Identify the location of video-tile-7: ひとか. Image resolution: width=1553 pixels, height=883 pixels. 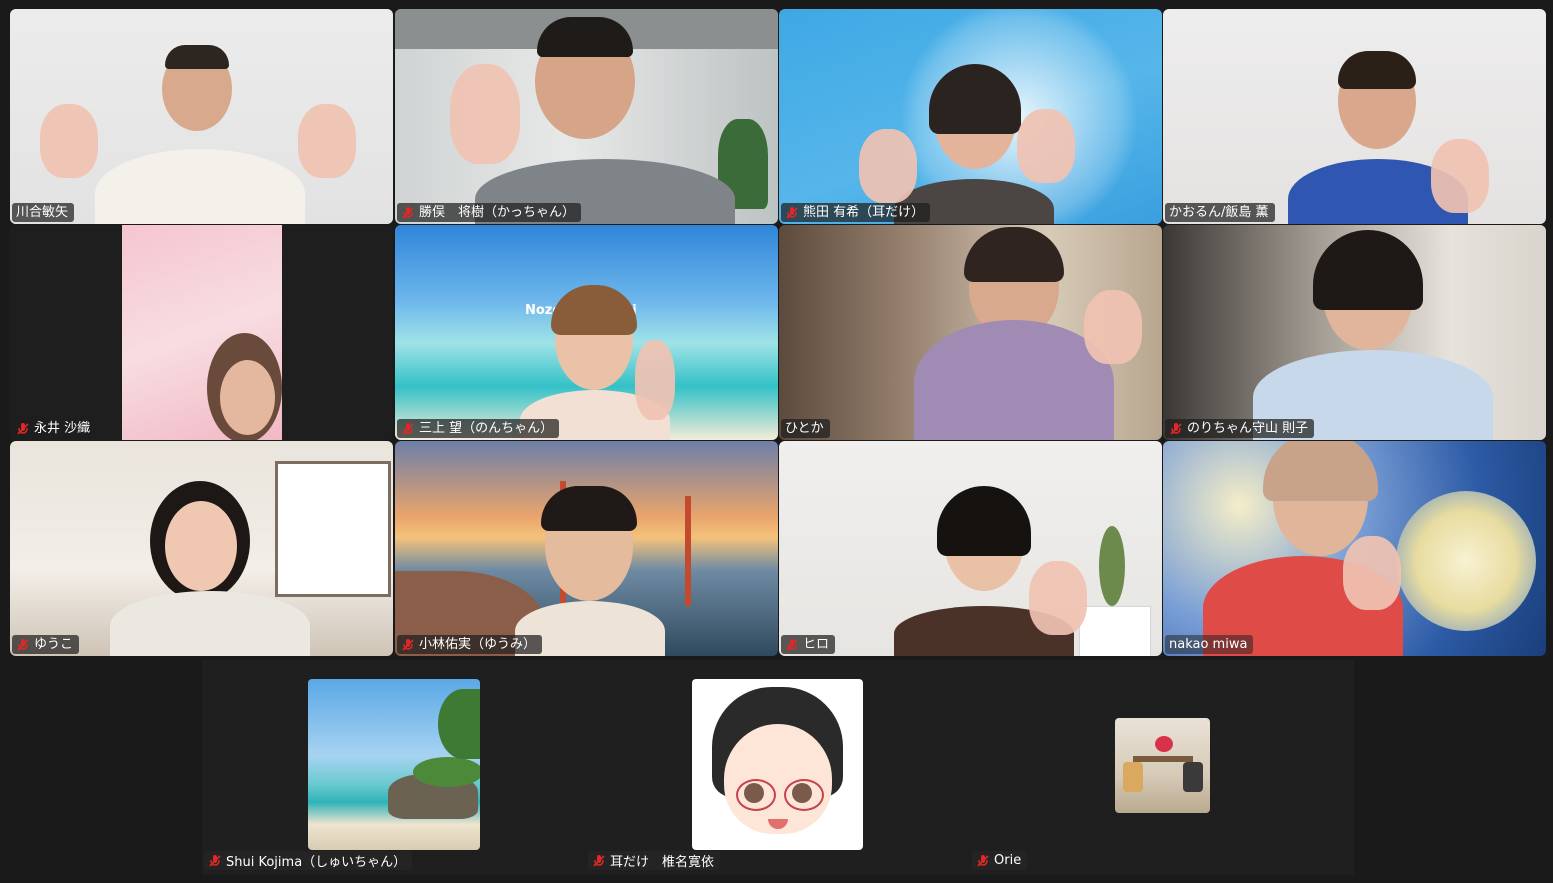
(970, 332).